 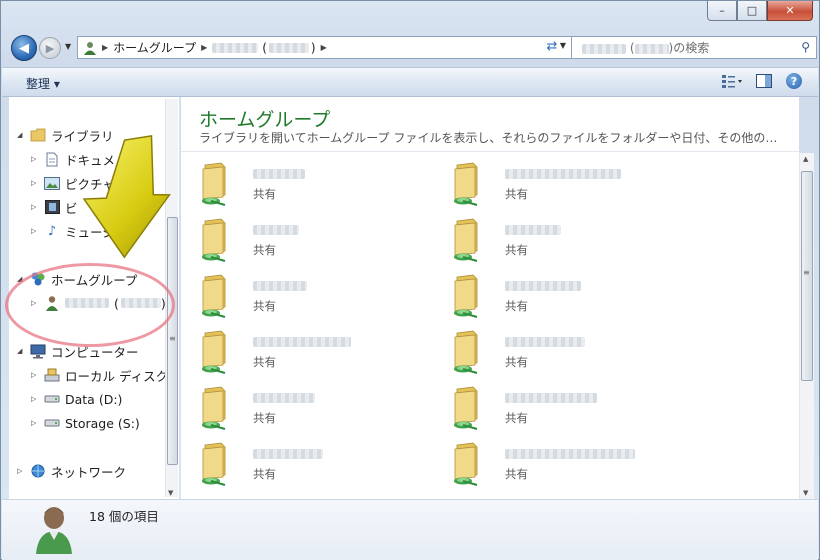 I want to click on sidebar-item-local-disk: ▷ ローカル ディスク, so click(x=99, y=375).